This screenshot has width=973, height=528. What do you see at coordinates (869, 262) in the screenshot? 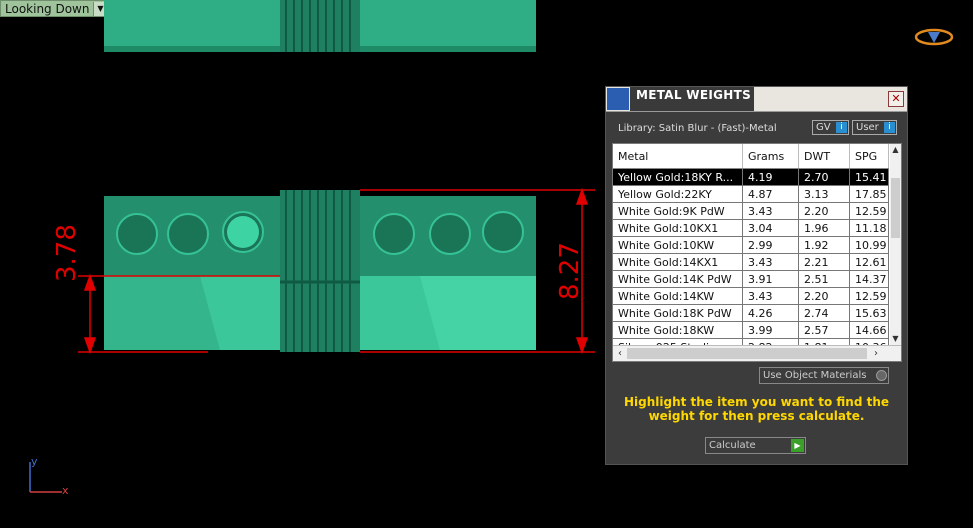
I see `table-cell: 12.61` at bounding box center [869, 262].